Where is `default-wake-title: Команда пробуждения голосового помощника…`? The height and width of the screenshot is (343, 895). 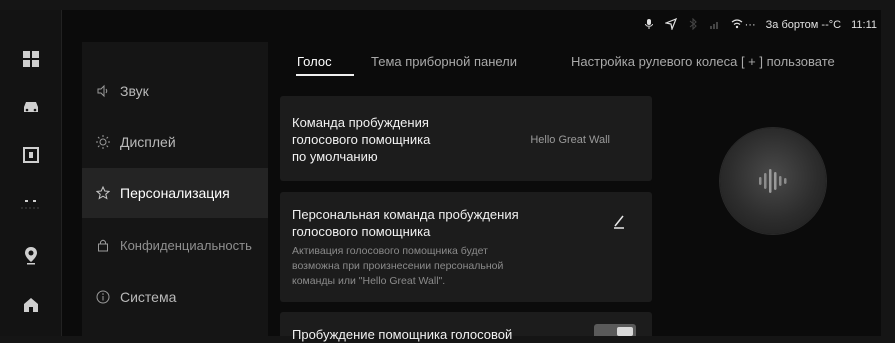 default-wake-title: Команда пробуждения голосового помощника… is located at coordinates (361, 139).